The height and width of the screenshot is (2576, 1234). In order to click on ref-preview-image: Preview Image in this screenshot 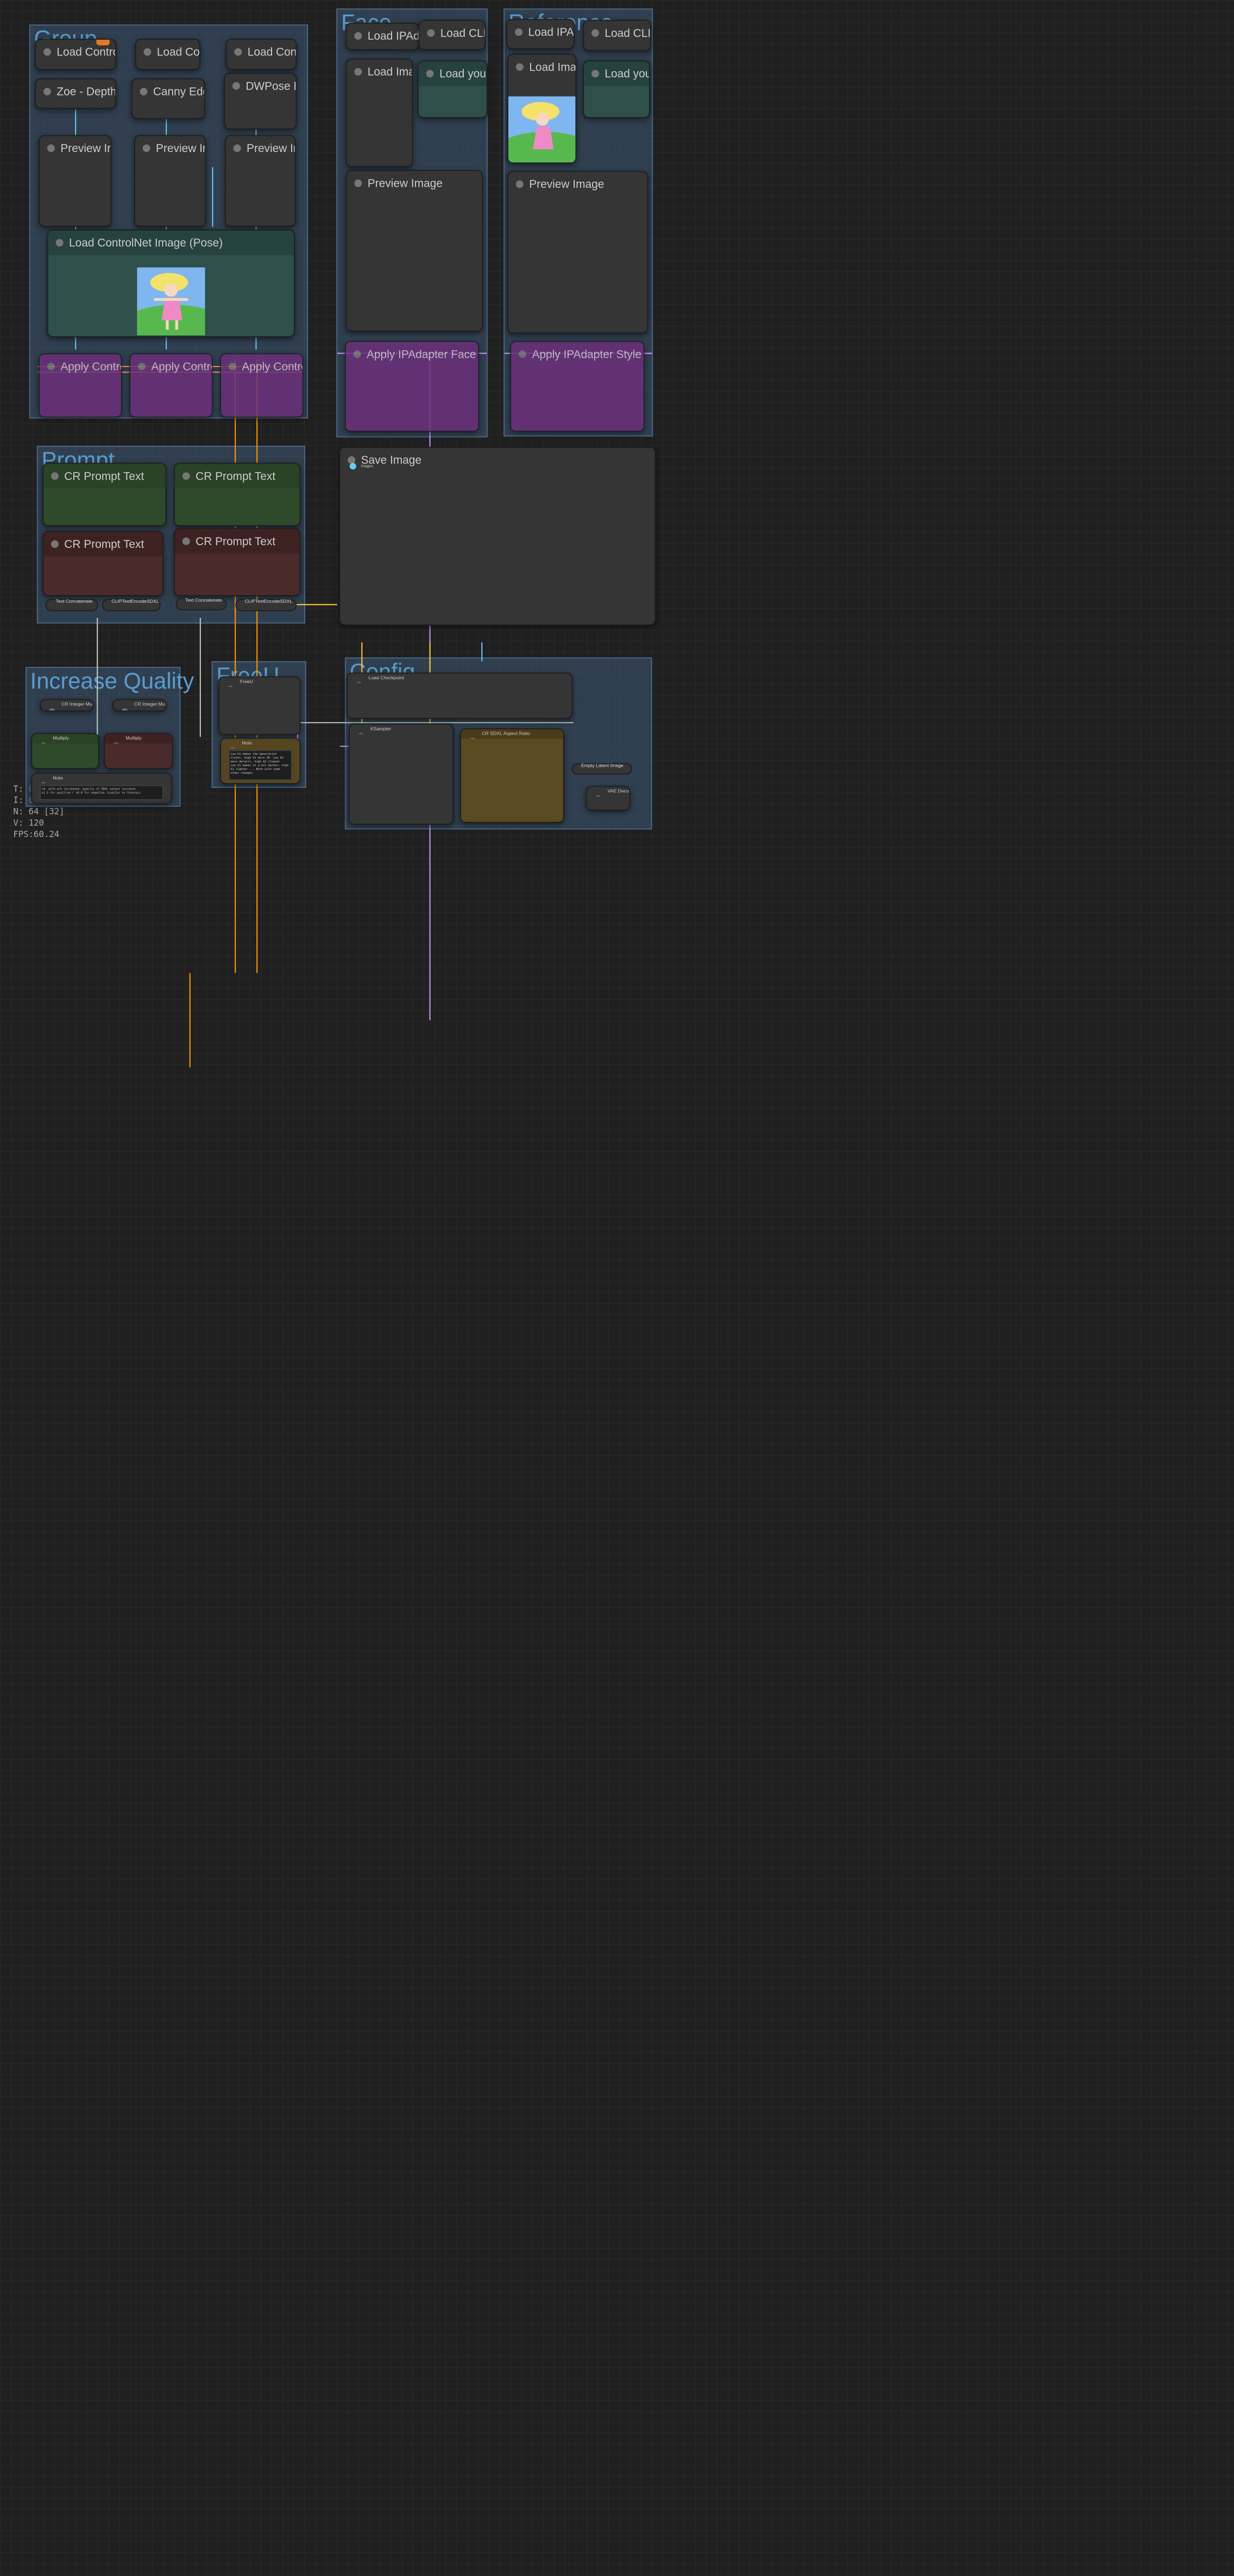, I will do `click(578, 252)`.